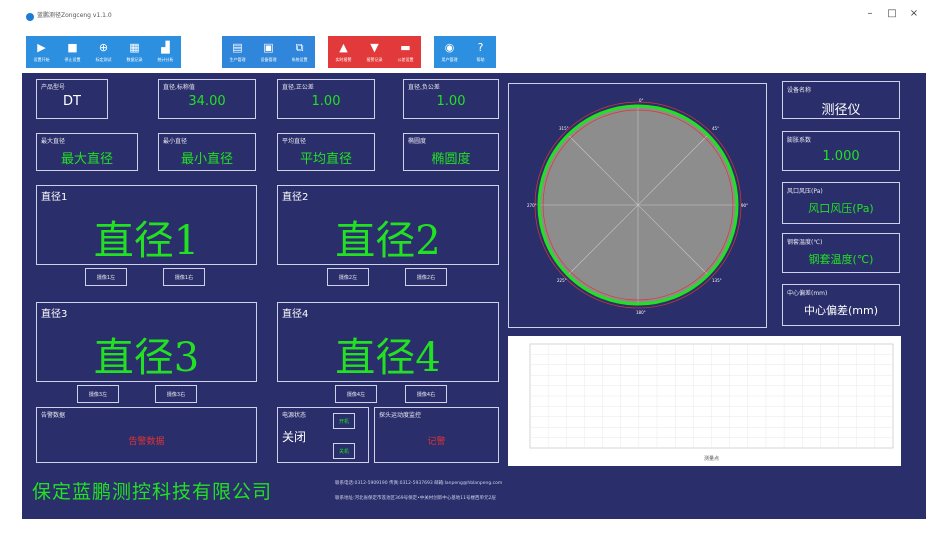  I want to click on measurement-chart: 测量点, so click(704, 401).